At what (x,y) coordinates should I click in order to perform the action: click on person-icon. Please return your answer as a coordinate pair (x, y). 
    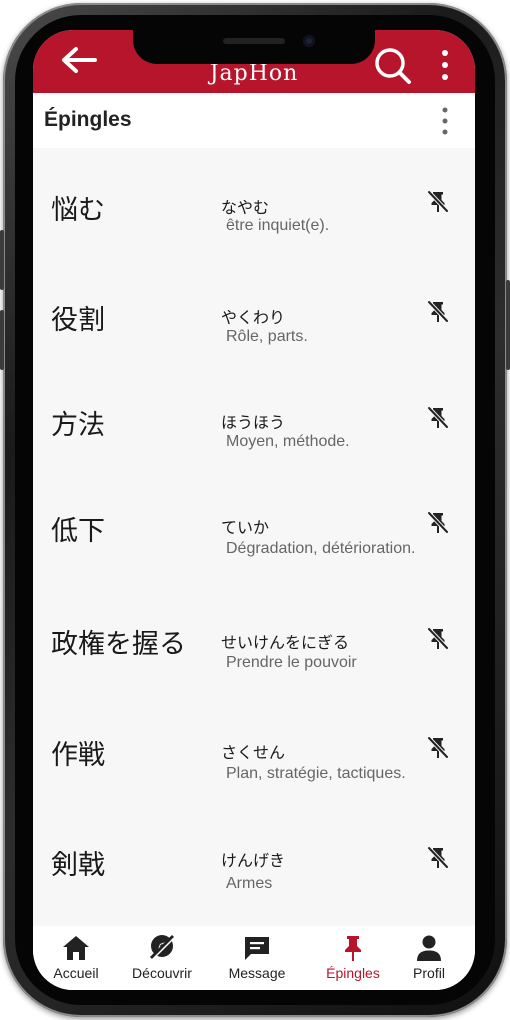
    Looking at the image, I should click on (429, 948).